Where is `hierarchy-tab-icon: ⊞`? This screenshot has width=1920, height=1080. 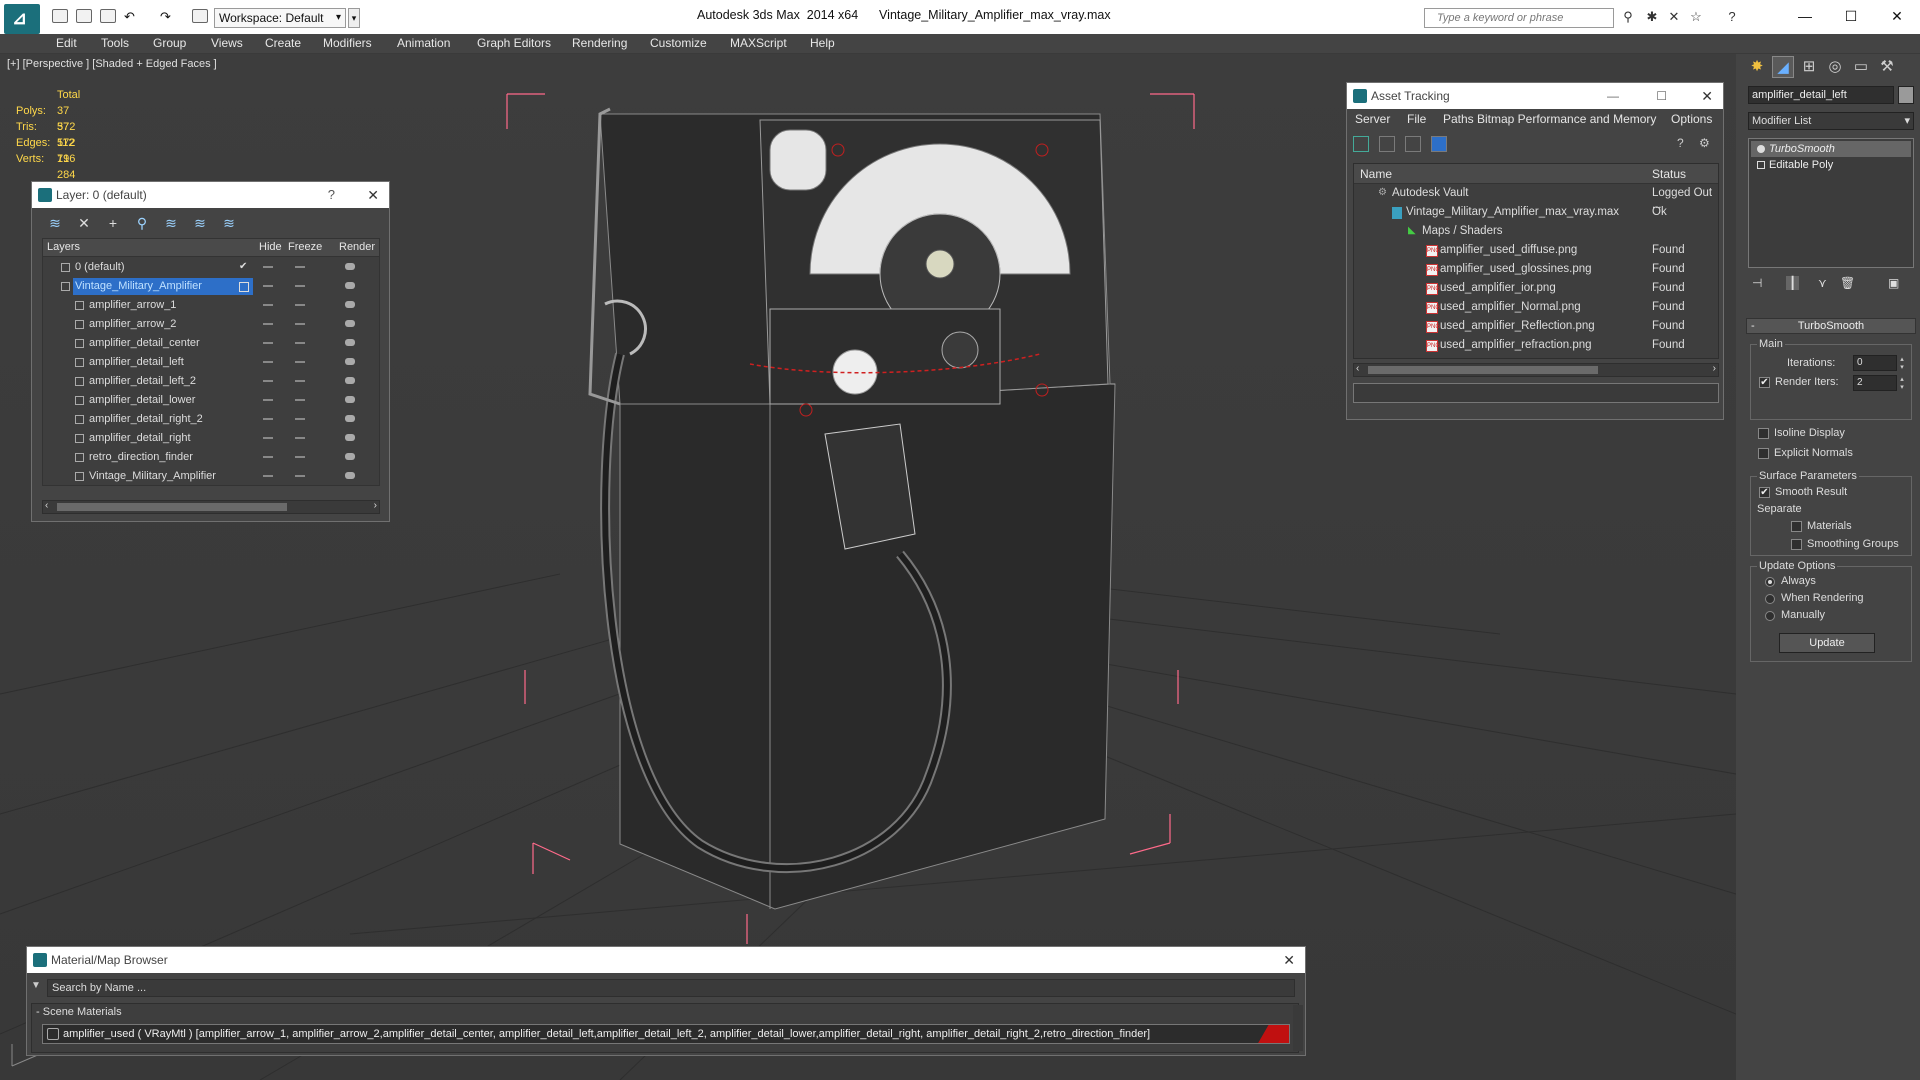
hierarchy-tab-icon: ⊞ is located at coordinates (1809, 67).